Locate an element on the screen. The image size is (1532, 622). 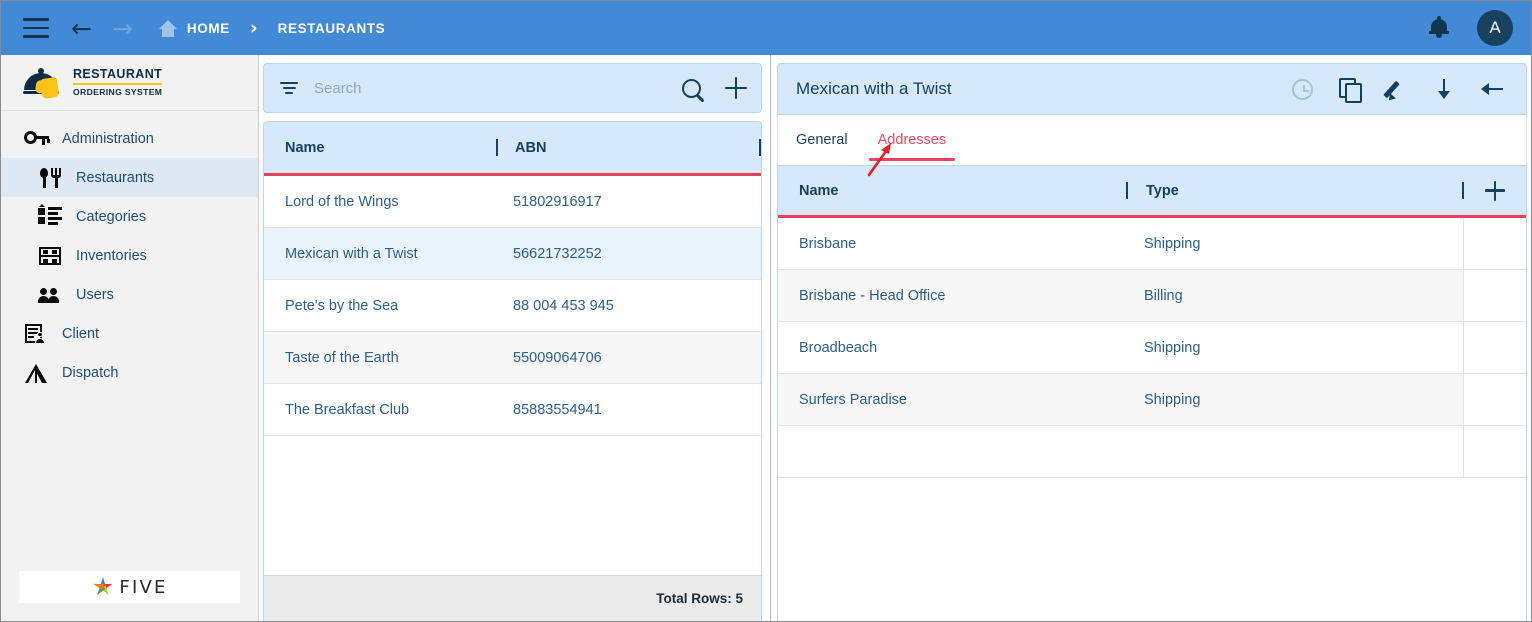
detail-header: Mexican with a Twist is located at coordinates (1152, 89).